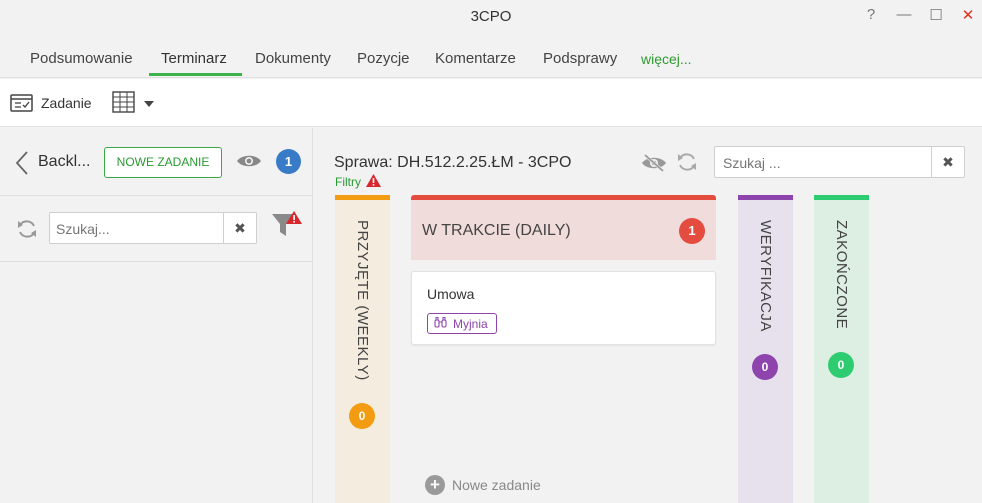  I want to click on task-list-icon, so click(22, 103).